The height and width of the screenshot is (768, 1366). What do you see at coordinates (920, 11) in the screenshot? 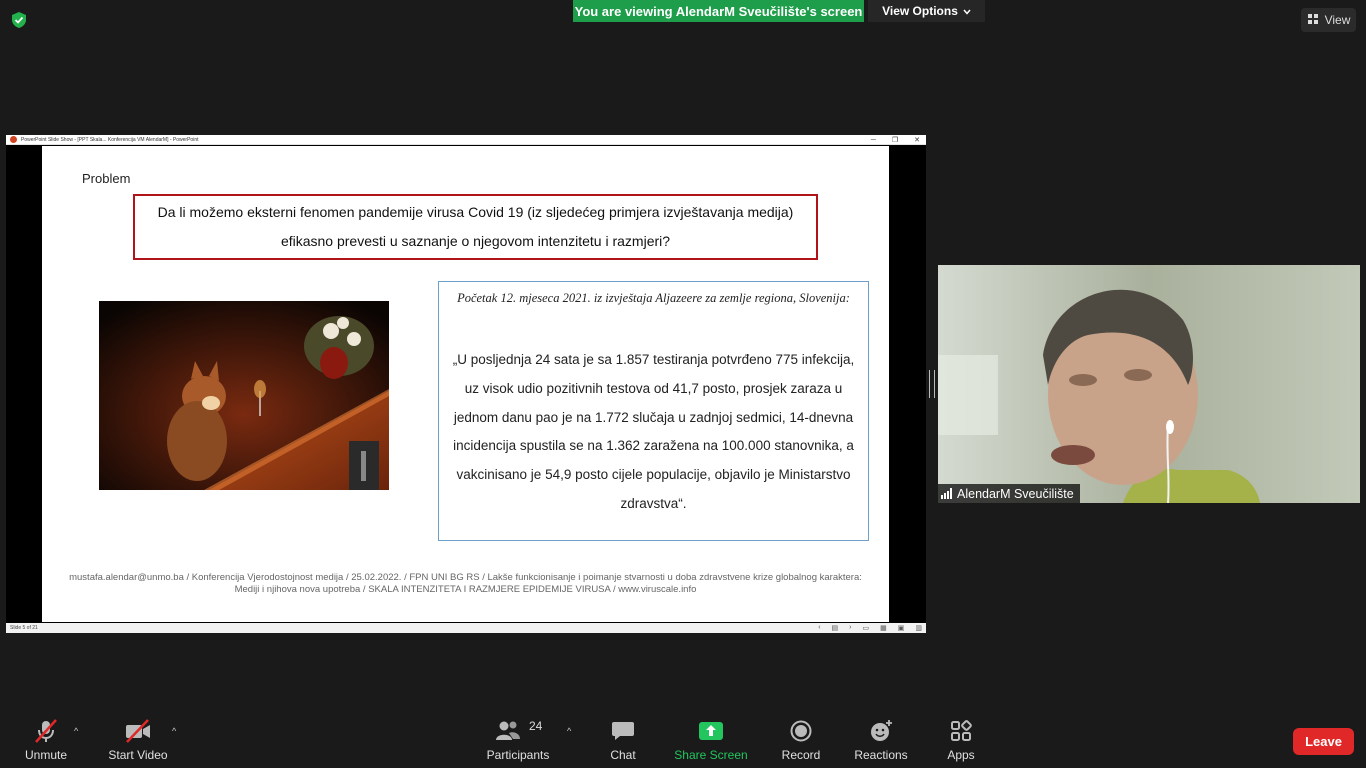
I see `view-options-label: View Options` at bounding box center [920, 11].